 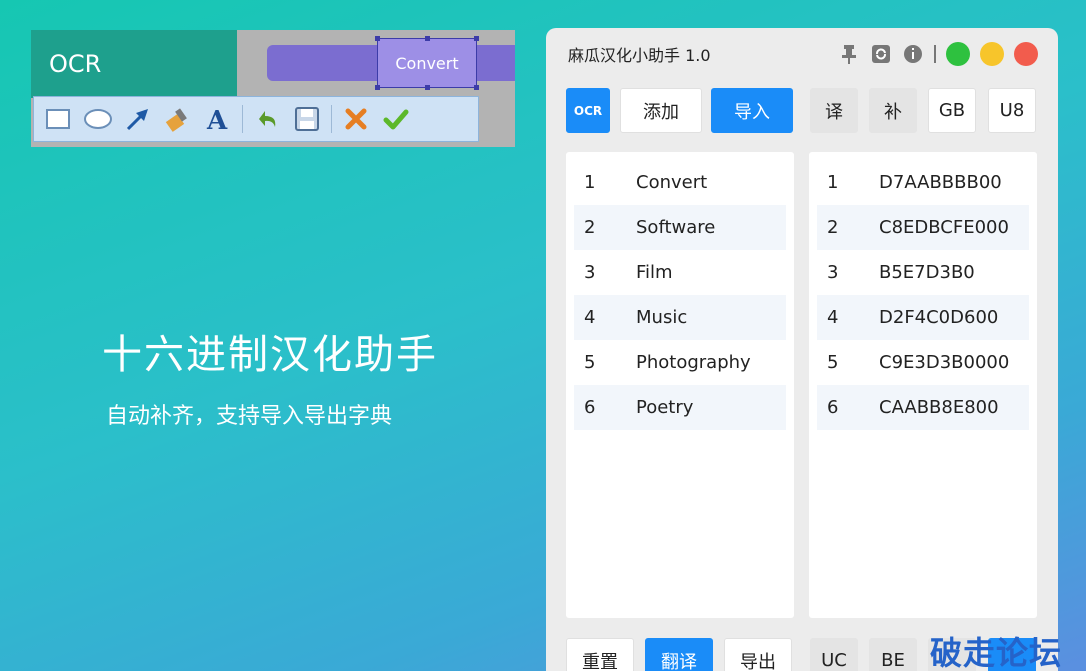 What do you see at coordinates (923, 317) in the screenshot?
I see `list-item: 4 D2F4C0D600` at bounding box center [923, 317].